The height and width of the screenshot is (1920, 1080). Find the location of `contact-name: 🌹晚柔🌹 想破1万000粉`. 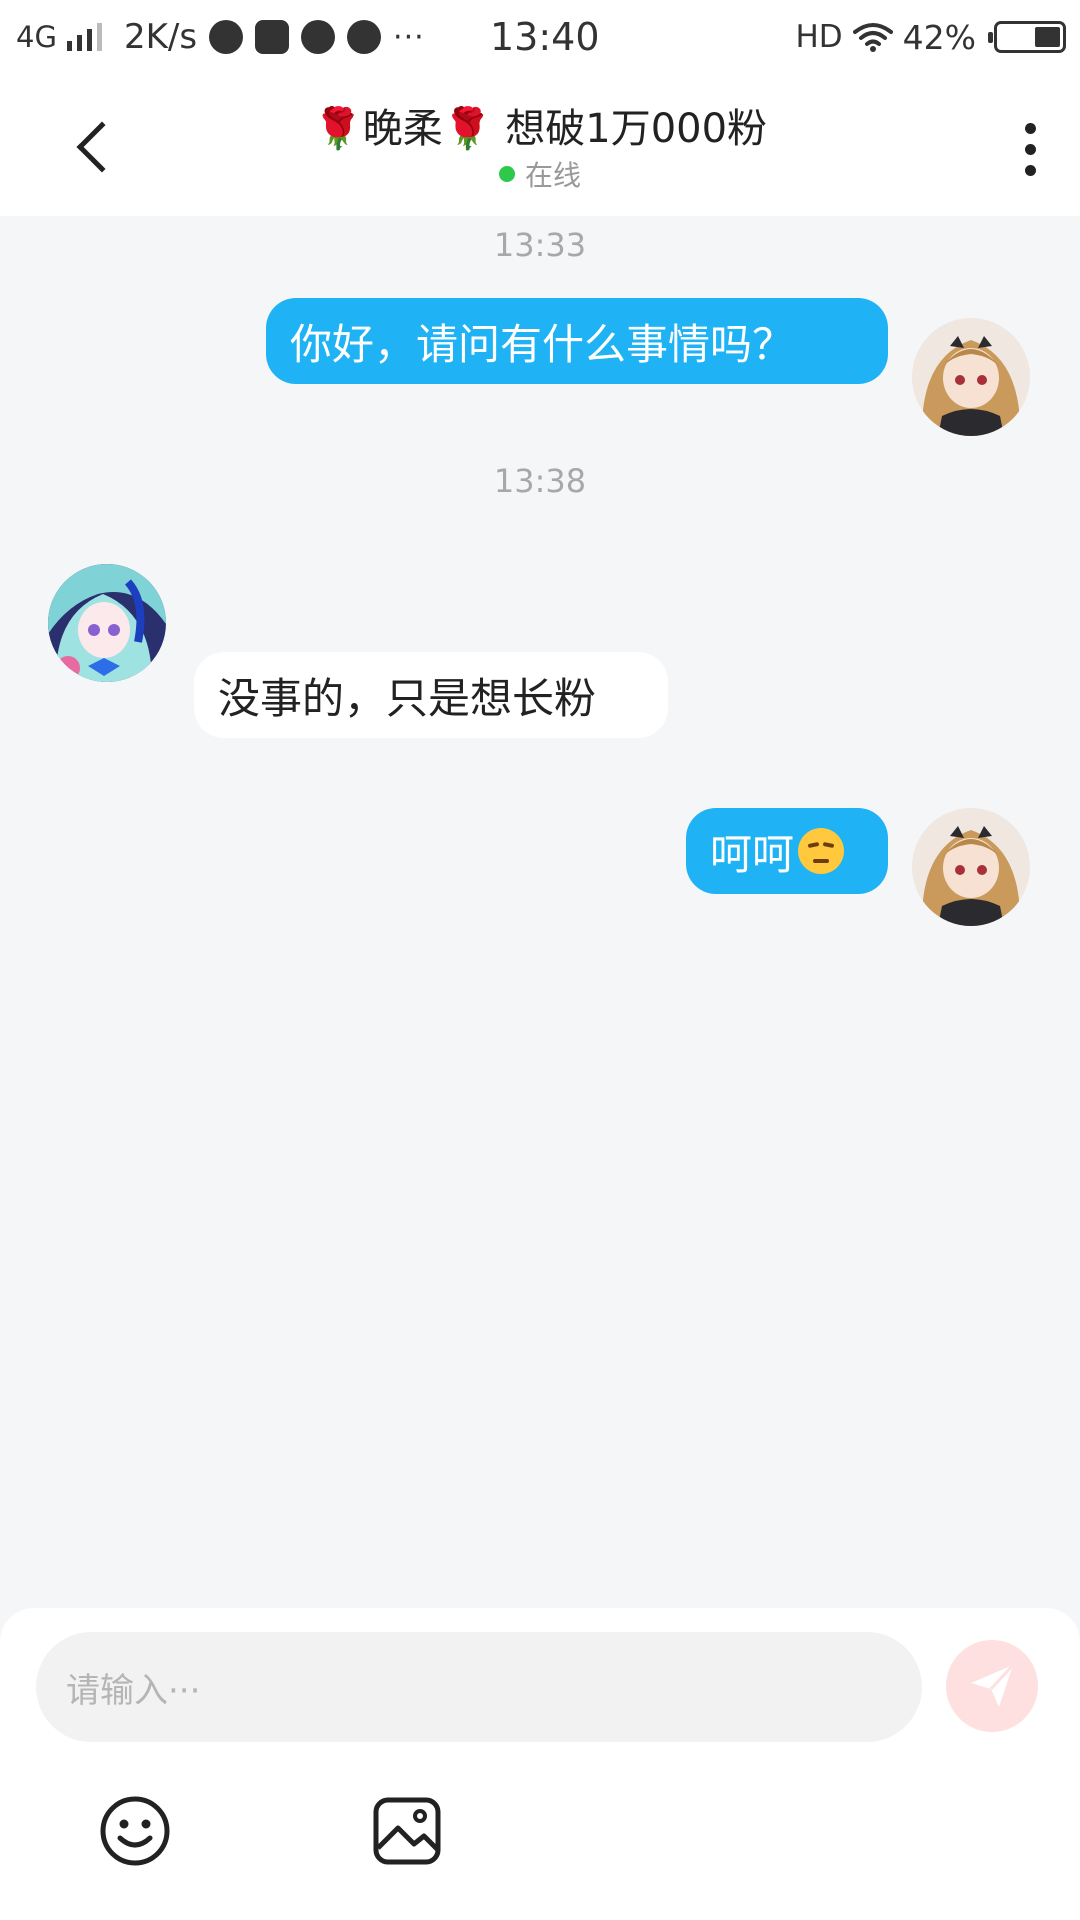

contact-name: 🌹晚柔🌹 想破1万000粉 is located at coordinates (540, 129).